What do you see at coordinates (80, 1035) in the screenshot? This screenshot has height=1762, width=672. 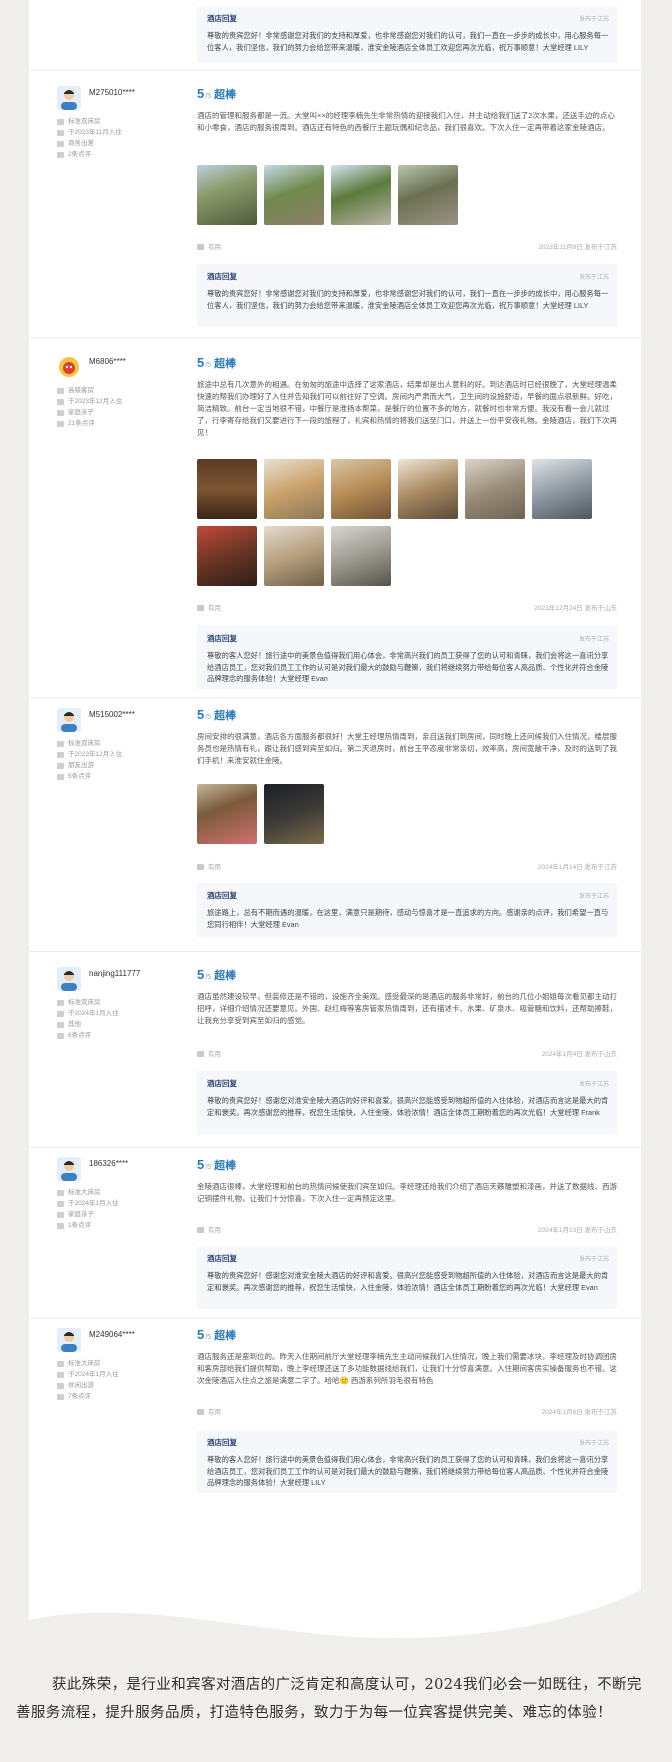 I see `review-count: 6条点评` at bounding box center [80, 1035].